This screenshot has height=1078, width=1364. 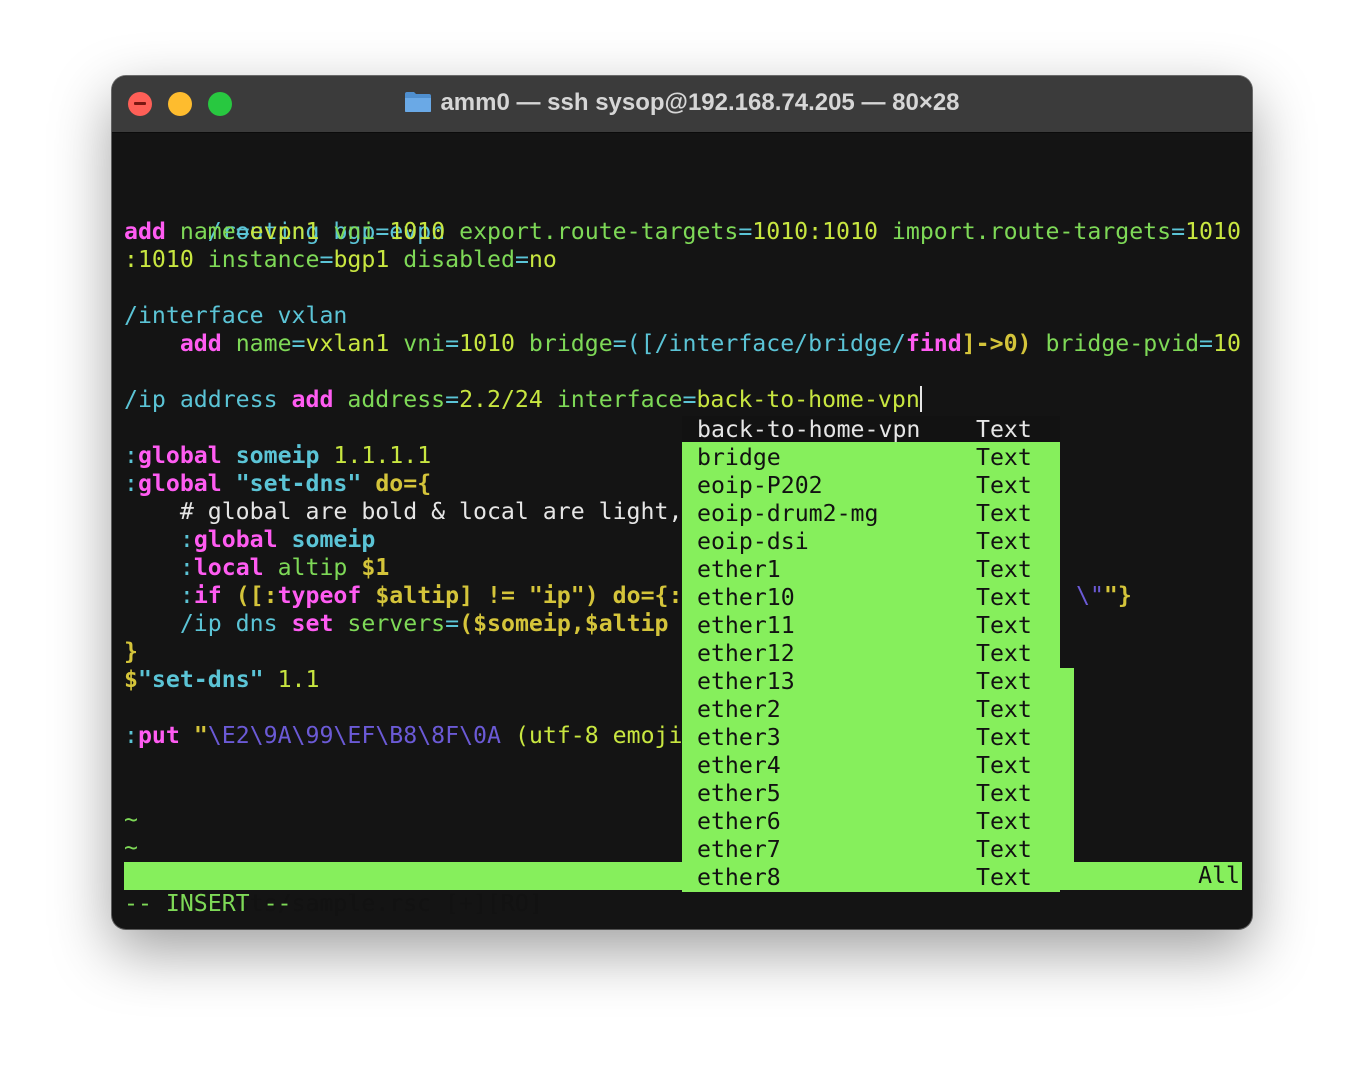 I want to click on code-token: ", so click(x=200, y=735).